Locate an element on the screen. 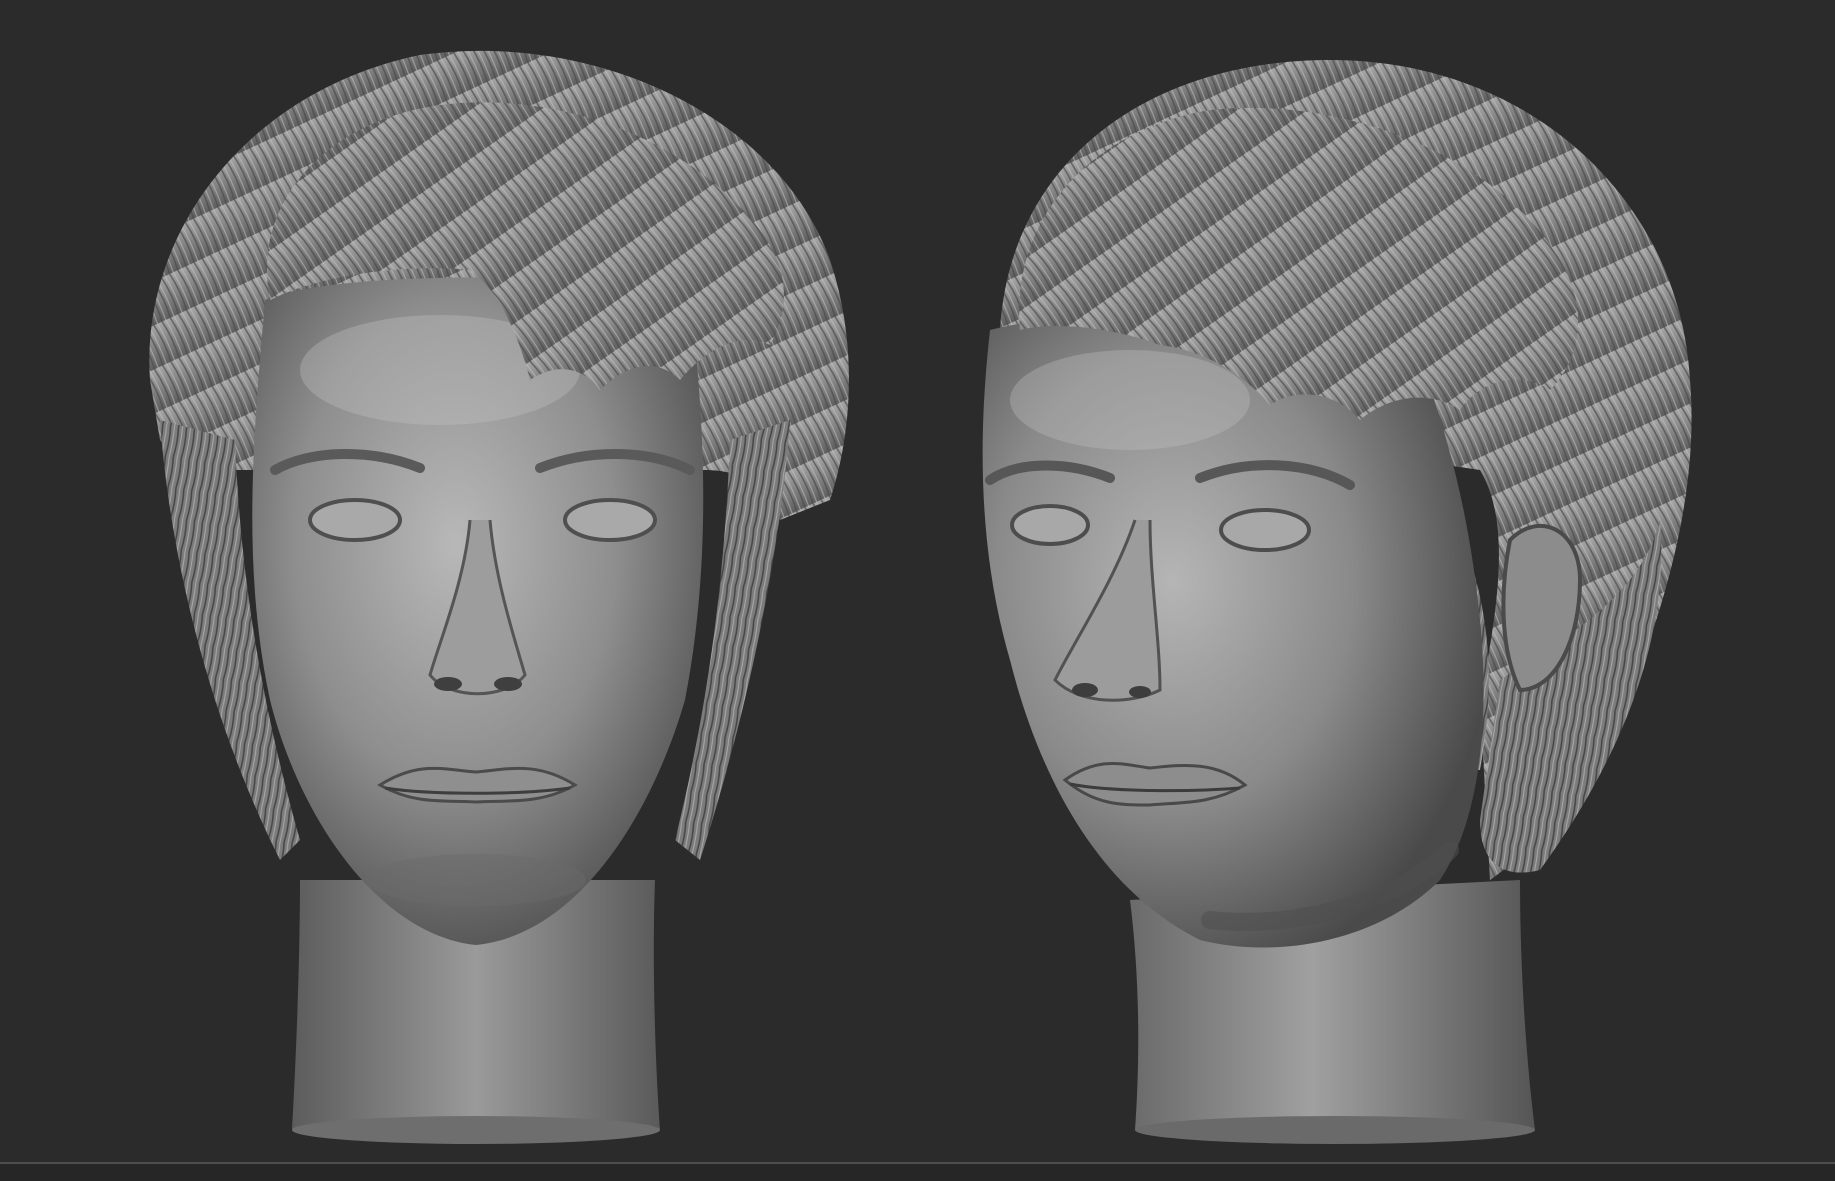 Image resolution: width=1835 pixels, height=1181 pixels. neck-base-three-quarter is located at coordinates (1335, 1130).